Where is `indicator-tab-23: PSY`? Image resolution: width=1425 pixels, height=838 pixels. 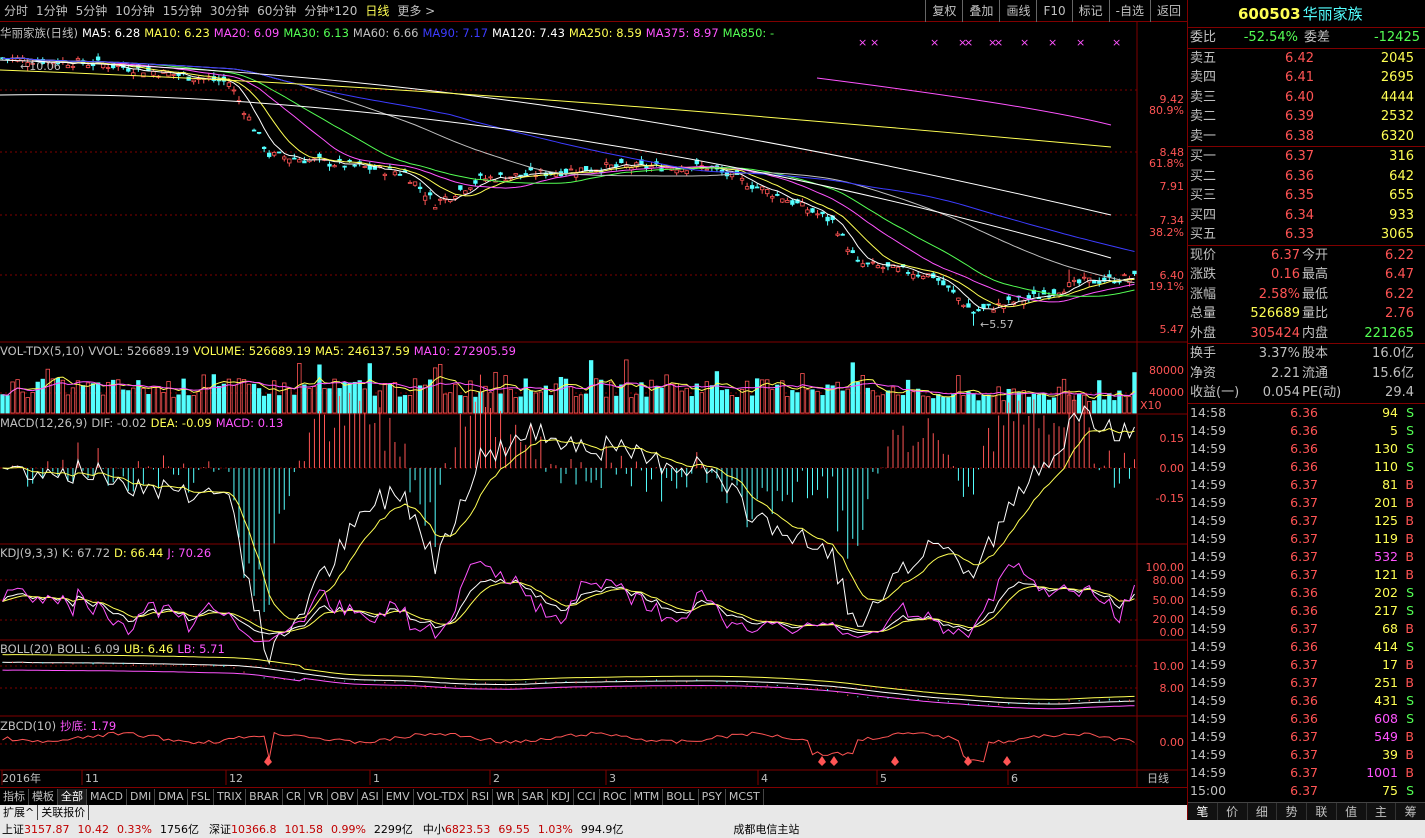 indicator-tab-23: PSY is located at coordinates (712, 796).